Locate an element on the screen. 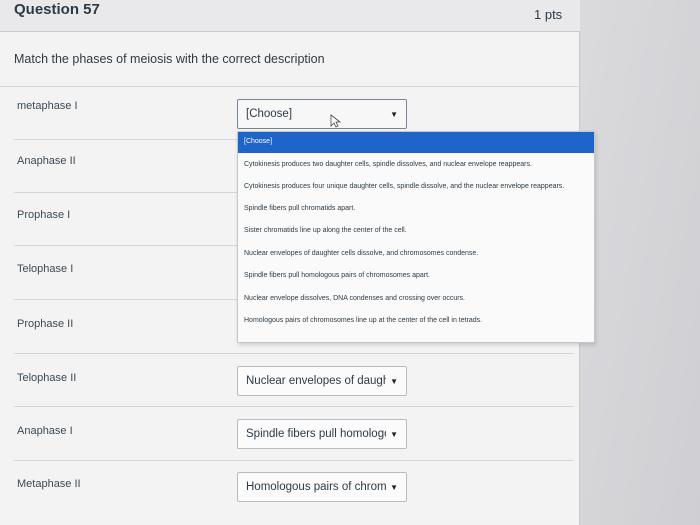  select-anaphase-1: Spindle fibers pull homologou ▼ is located at coordinates (322, 434).